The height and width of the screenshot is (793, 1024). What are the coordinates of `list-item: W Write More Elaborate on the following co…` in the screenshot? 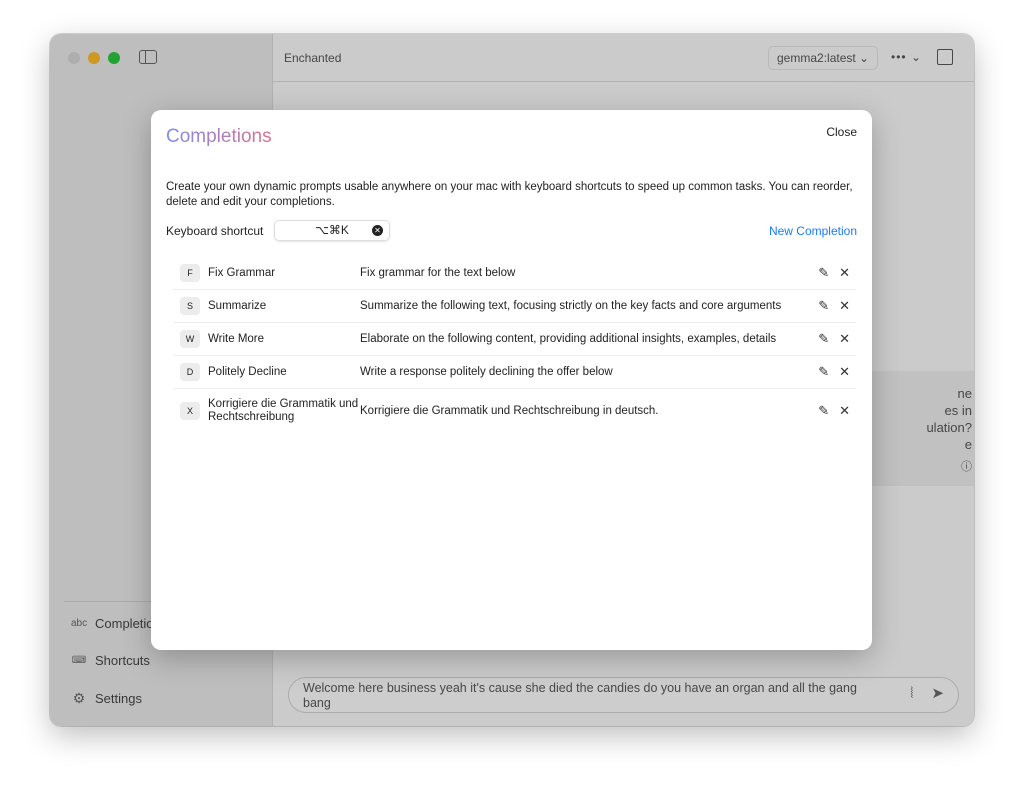 It's located at (514, 339).